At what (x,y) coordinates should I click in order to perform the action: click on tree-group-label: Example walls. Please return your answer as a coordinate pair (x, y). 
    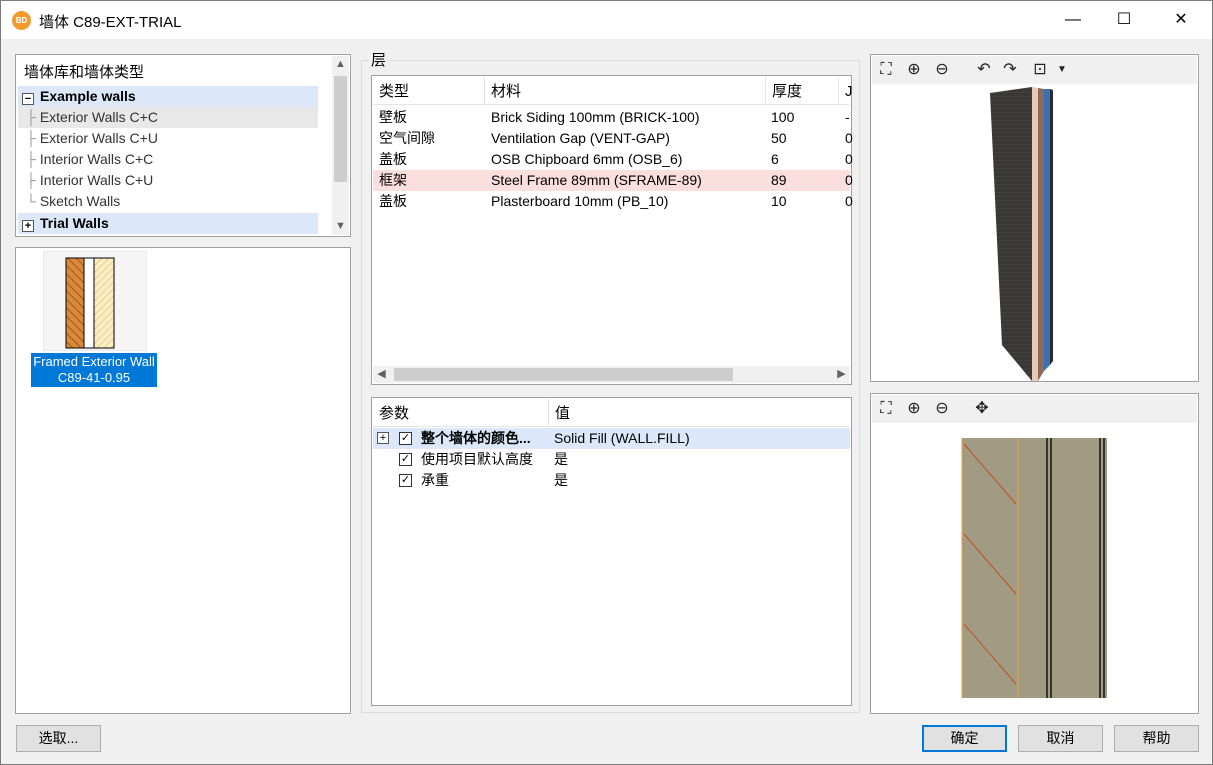
    Looking at the image, I should click on (88, 96).